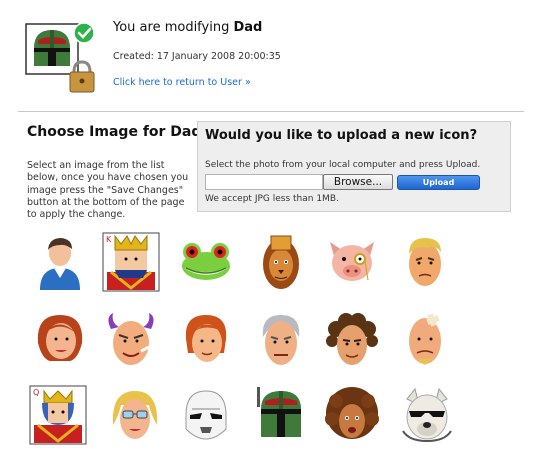 This screenshot has height=456, width=540. I want to click on user-name: Dad, so click(248, 27).